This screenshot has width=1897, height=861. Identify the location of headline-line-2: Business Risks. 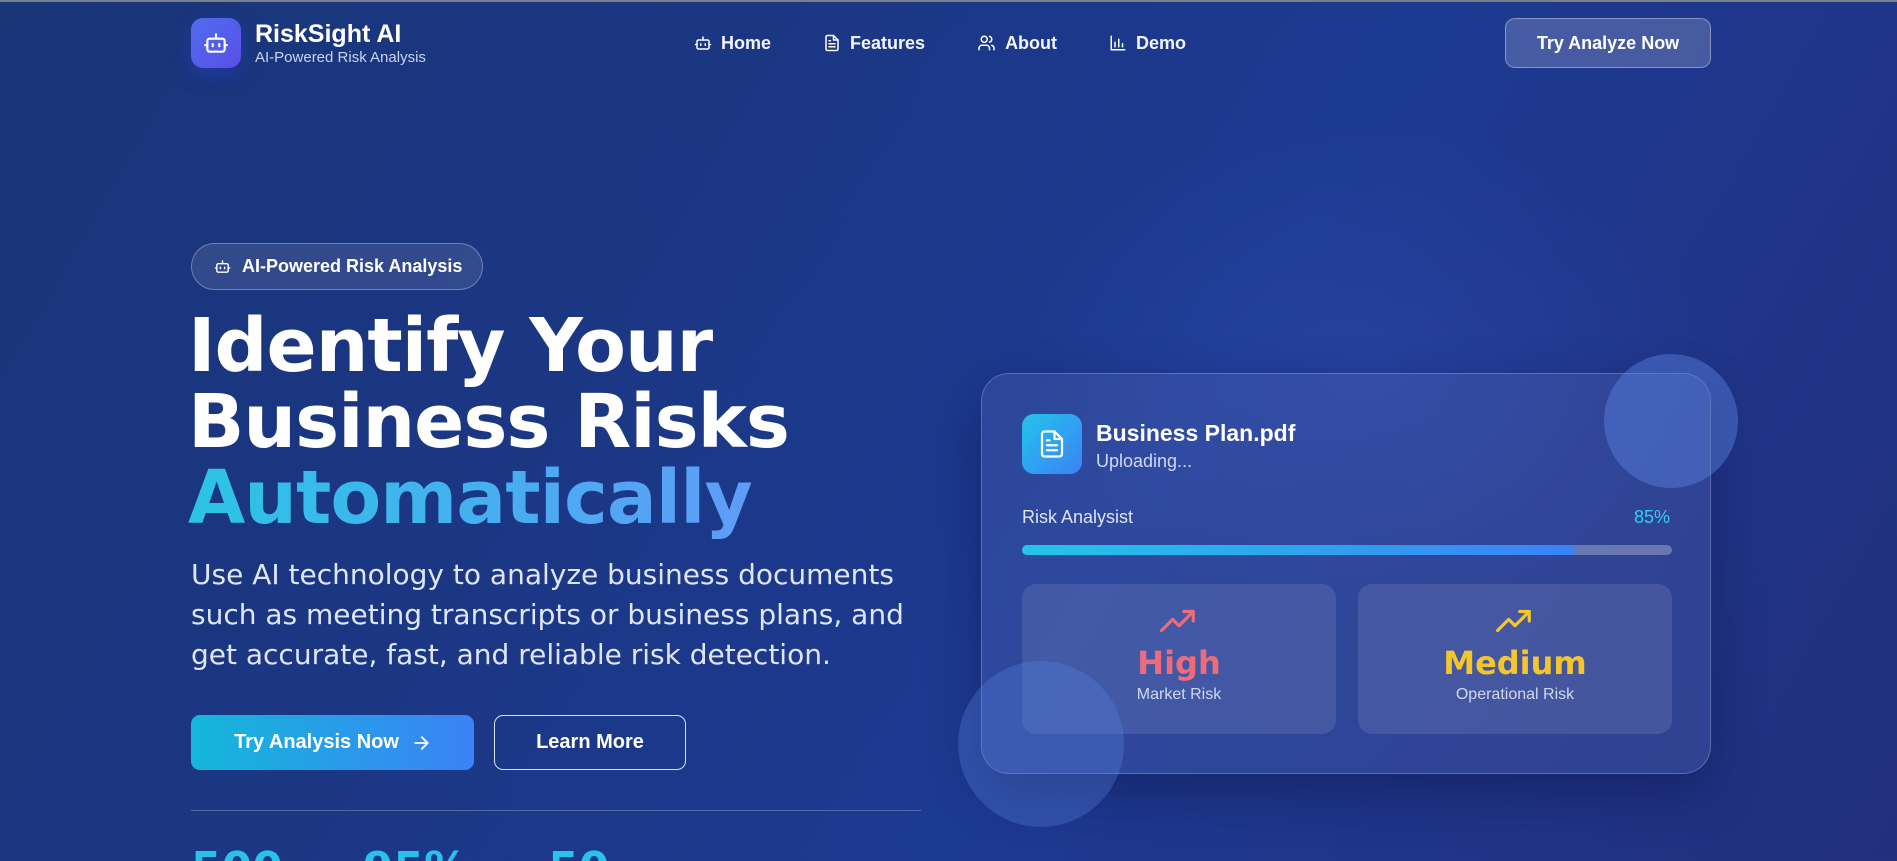
(489, 422).